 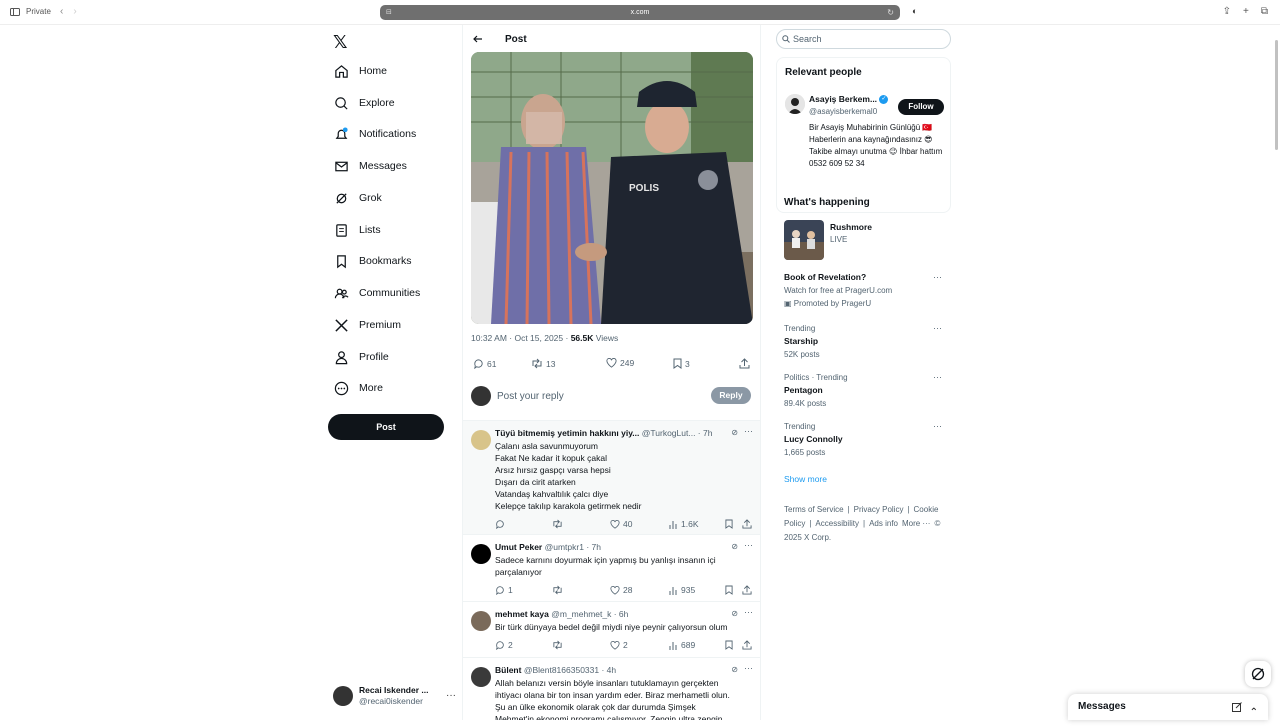 What do you see at coordinates (837, 523) in the screenshot?
I see `footer-link: Accessibility` at bounding box center [837, 523].